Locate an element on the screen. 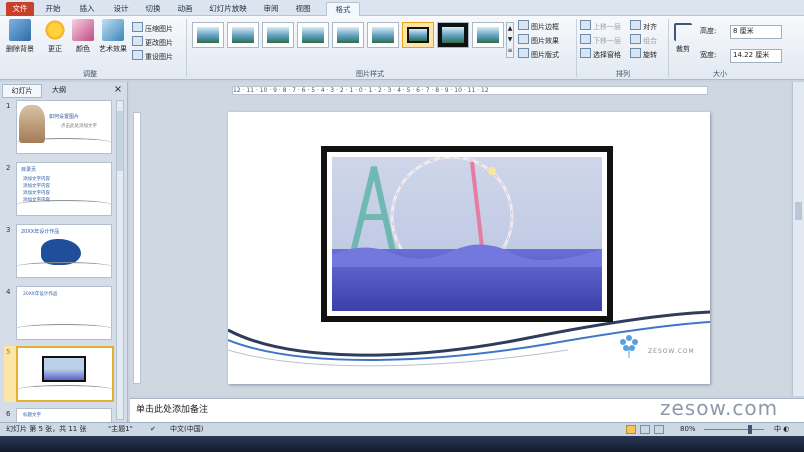 The height and width of the screenshot is (452, 804). corrections-button: 更正 is located at coordinates (55, 36).